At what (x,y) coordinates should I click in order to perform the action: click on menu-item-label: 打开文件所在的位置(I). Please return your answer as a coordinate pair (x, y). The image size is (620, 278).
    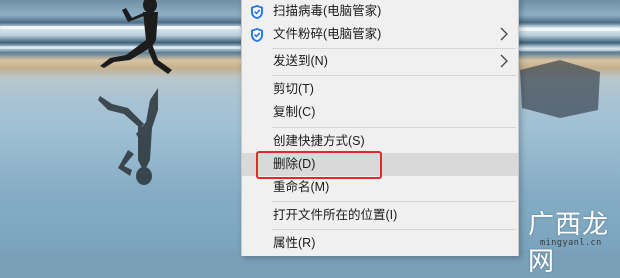
    Looking at the image, I should click on (335, 215).